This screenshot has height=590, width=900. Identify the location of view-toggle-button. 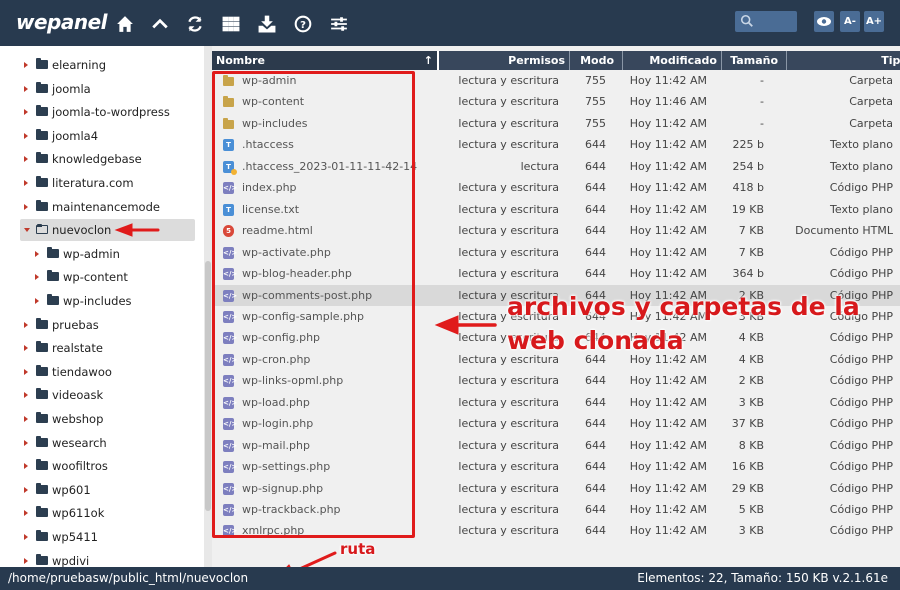
(824, 21).